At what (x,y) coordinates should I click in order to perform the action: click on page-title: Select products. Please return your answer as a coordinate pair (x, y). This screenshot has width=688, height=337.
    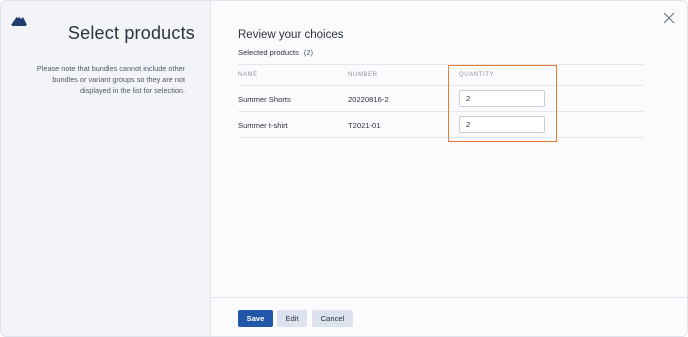
    Looking at the image, I should click on (131, 33).